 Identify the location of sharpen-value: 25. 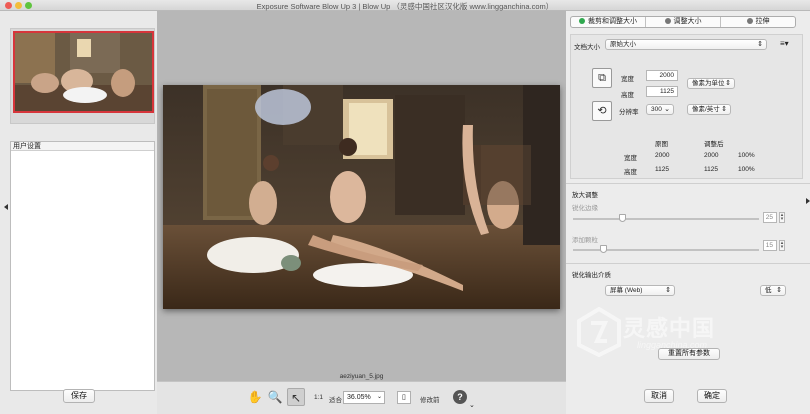
(770, 217).